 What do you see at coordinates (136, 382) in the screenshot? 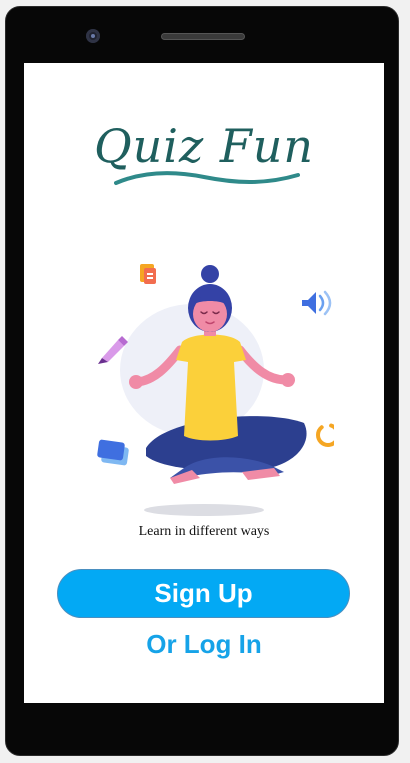
I see `left-hand` at bounding box center [136, 382].